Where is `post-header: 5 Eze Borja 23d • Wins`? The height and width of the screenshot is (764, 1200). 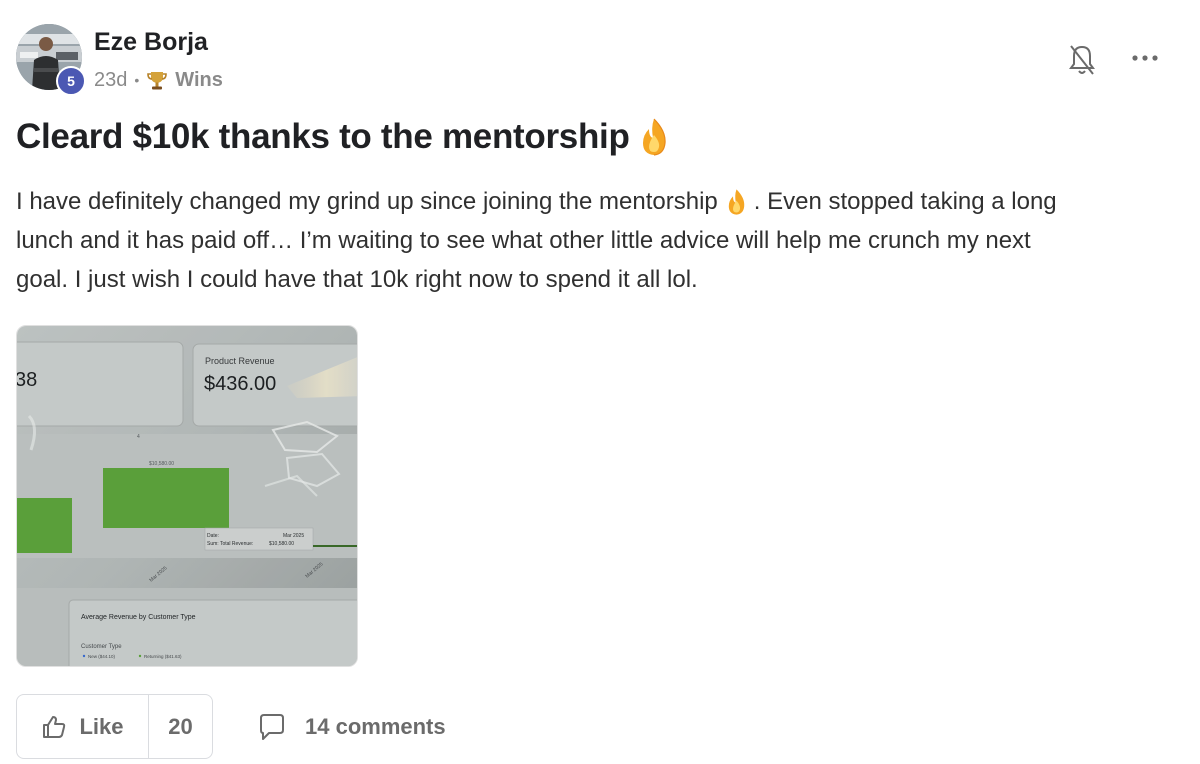 post-header: 5 Eze Borja 23d • Wins is located at coordinates (600, 60).